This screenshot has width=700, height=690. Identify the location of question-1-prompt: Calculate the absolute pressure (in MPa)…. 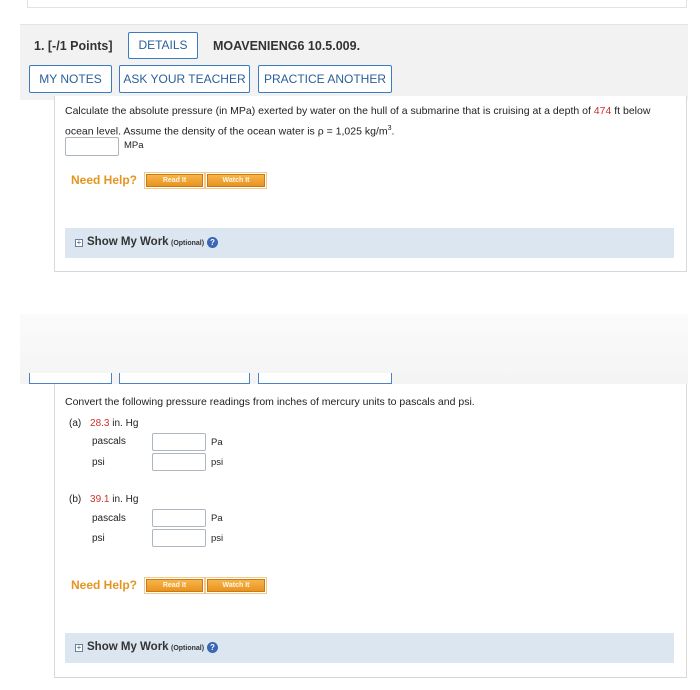
(358, 121).